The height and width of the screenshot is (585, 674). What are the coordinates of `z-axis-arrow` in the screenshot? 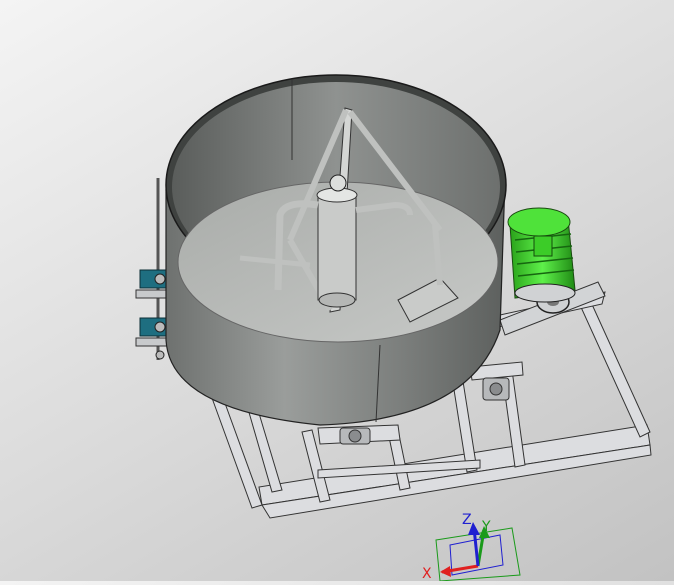 It's located at (474, 544).